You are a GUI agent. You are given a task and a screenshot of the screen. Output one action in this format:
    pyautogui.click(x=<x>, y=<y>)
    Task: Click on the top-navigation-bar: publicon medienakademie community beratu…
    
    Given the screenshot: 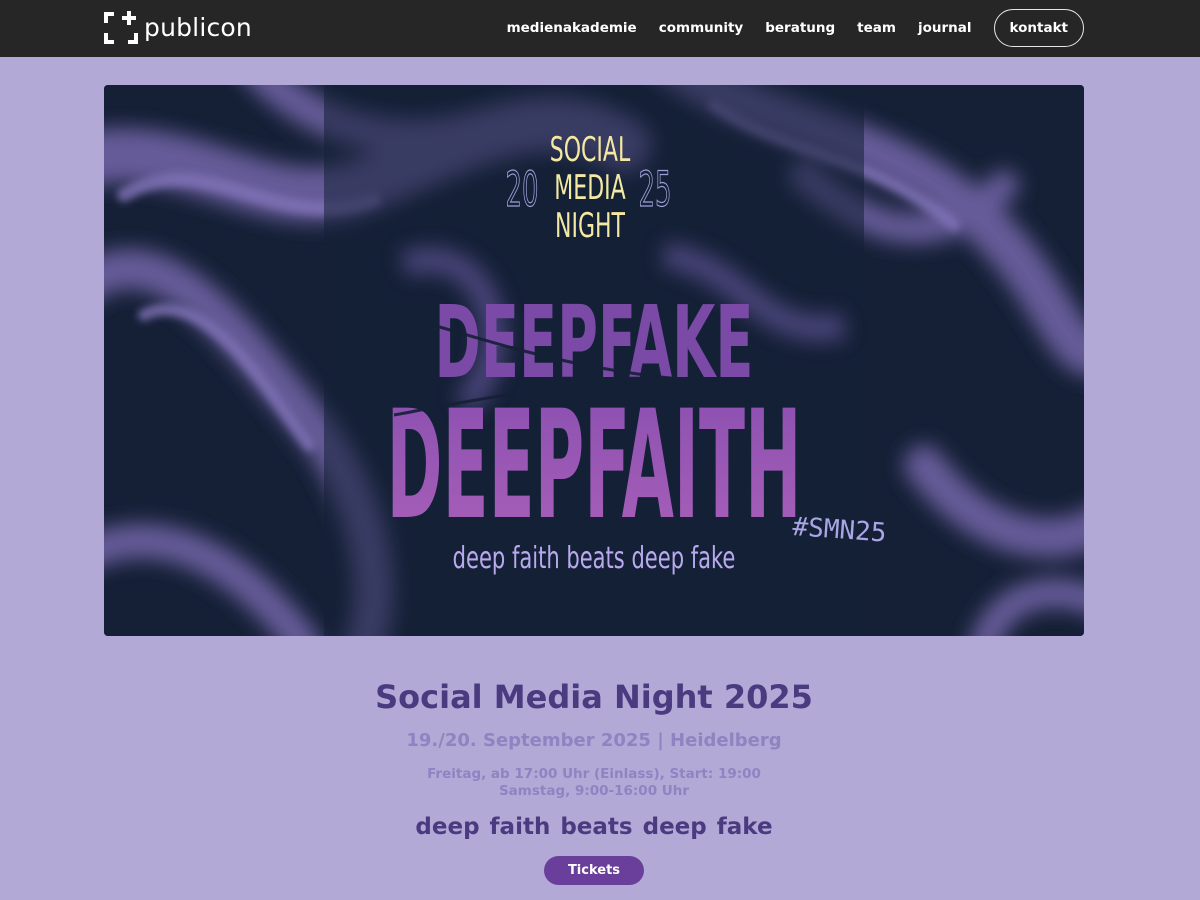 What is the action you would take?
    pyautogui.click(x=600, y=28)
    